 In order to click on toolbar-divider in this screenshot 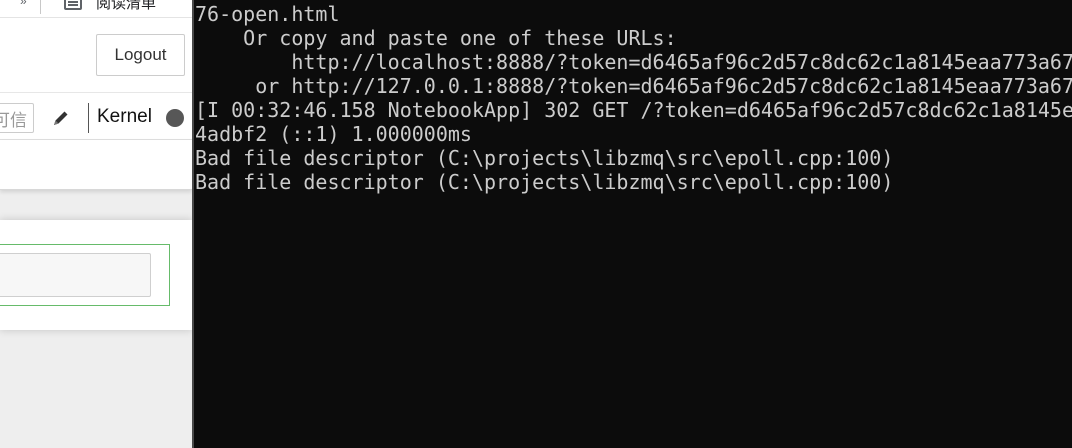, I will do `click(88, 118)`.